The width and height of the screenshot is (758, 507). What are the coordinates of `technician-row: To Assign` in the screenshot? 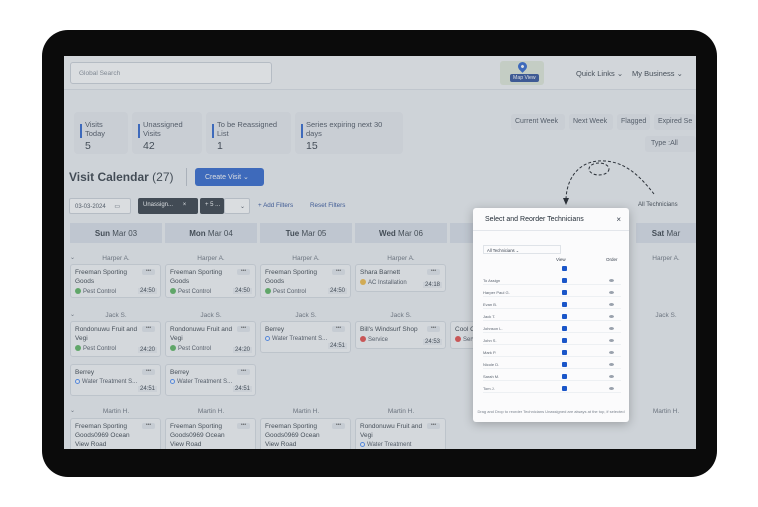 It's located at (552, 280).